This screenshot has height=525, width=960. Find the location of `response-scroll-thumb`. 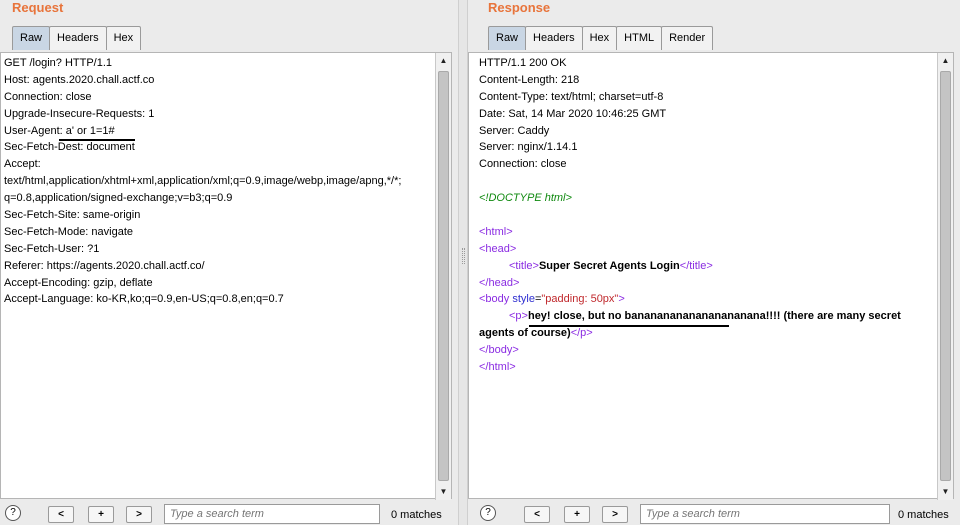

response-scroll-thumb is located at coordinates (945, 276).